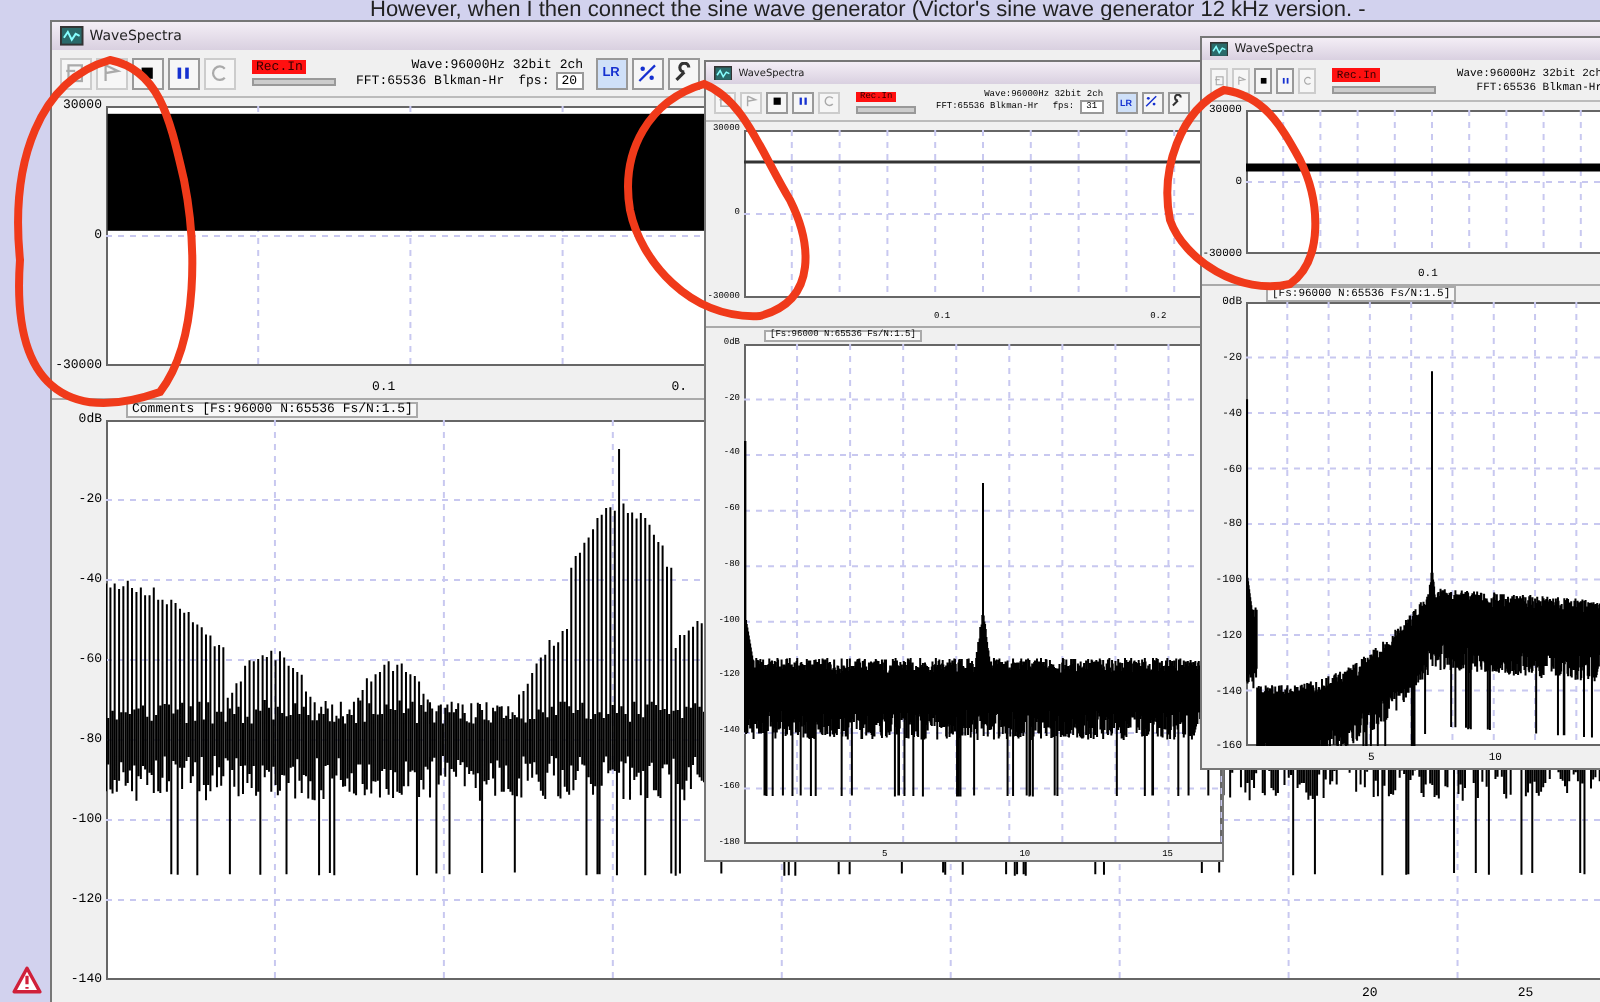 Image resolution: width=1600 pixels, height=1002 pixels. I want to click on page-text: However, when I then connect the sine wave generator (Victor's sine wave generator 12 kHz version. -, so click(868, 11).